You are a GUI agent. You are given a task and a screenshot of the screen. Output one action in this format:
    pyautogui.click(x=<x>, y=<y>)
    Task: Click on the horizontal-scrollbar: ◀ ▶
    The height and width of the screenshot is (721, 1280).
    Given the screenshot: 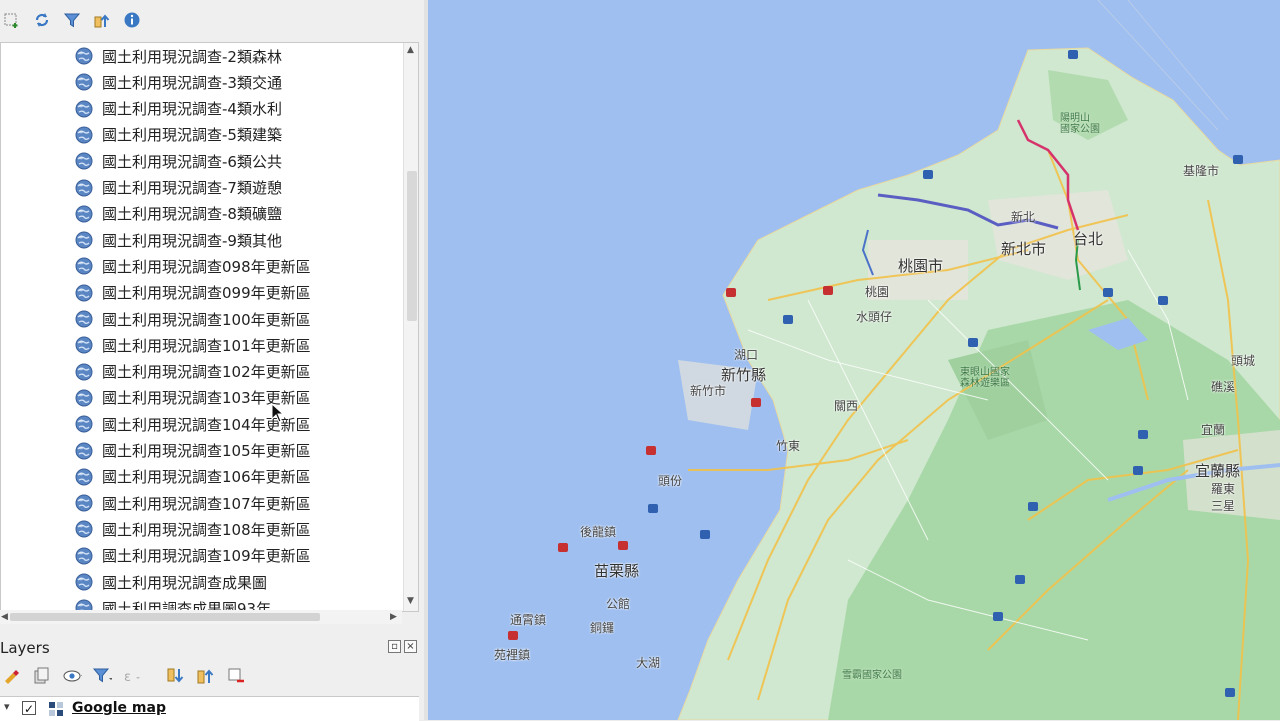 What is the action you would take?
    pyautogui.click(x=201, y=617)
    